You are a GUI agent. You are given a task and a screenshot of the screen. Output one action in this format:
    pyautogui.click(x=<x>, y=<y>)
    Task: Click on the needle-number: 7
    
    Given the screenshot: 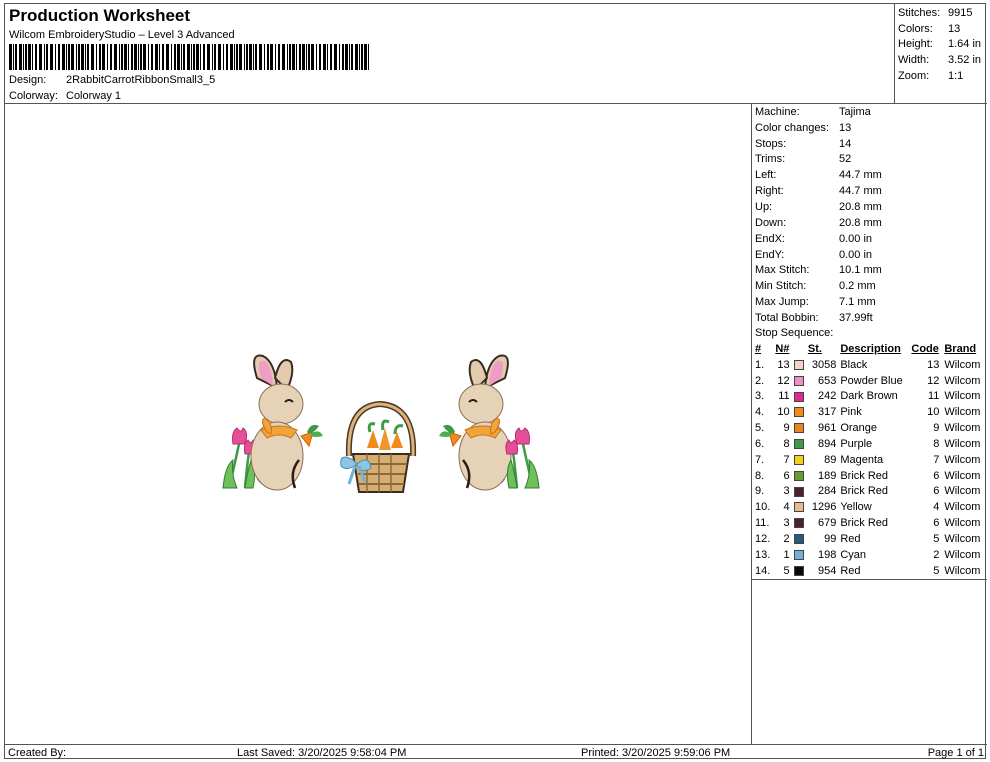 What is the action you would take?
    pyautogui.click(x=786, y=459)
    